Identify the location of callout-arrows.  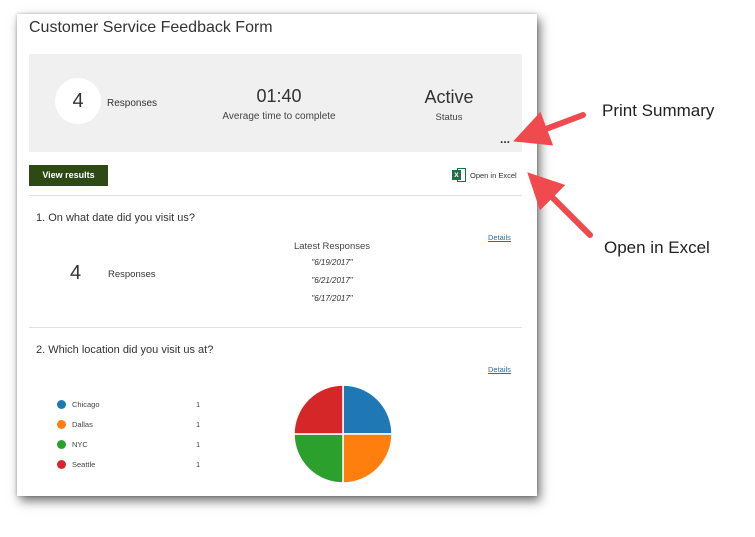
(553, 174).